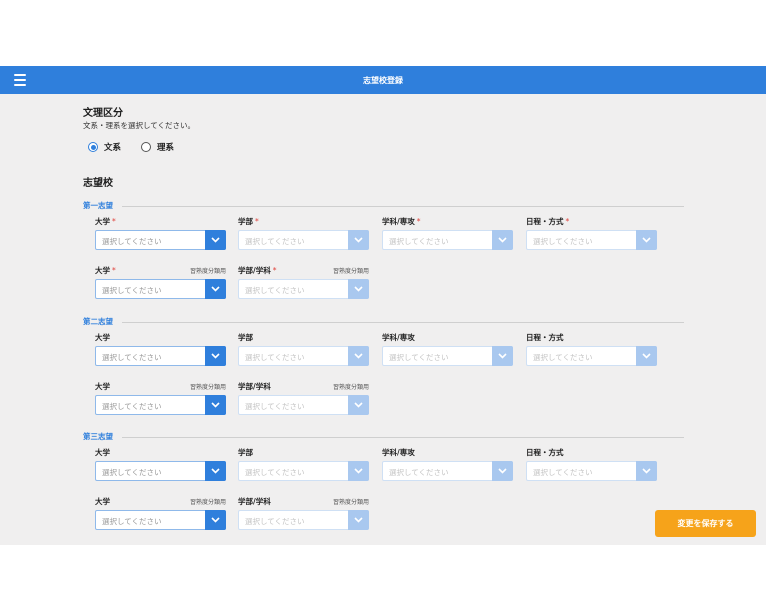 This screenshot has height=610, width=766. Describe the element at coordinates (398, 337) in the screenshot. I see `field-label-text: 学科/専攻` at that location.